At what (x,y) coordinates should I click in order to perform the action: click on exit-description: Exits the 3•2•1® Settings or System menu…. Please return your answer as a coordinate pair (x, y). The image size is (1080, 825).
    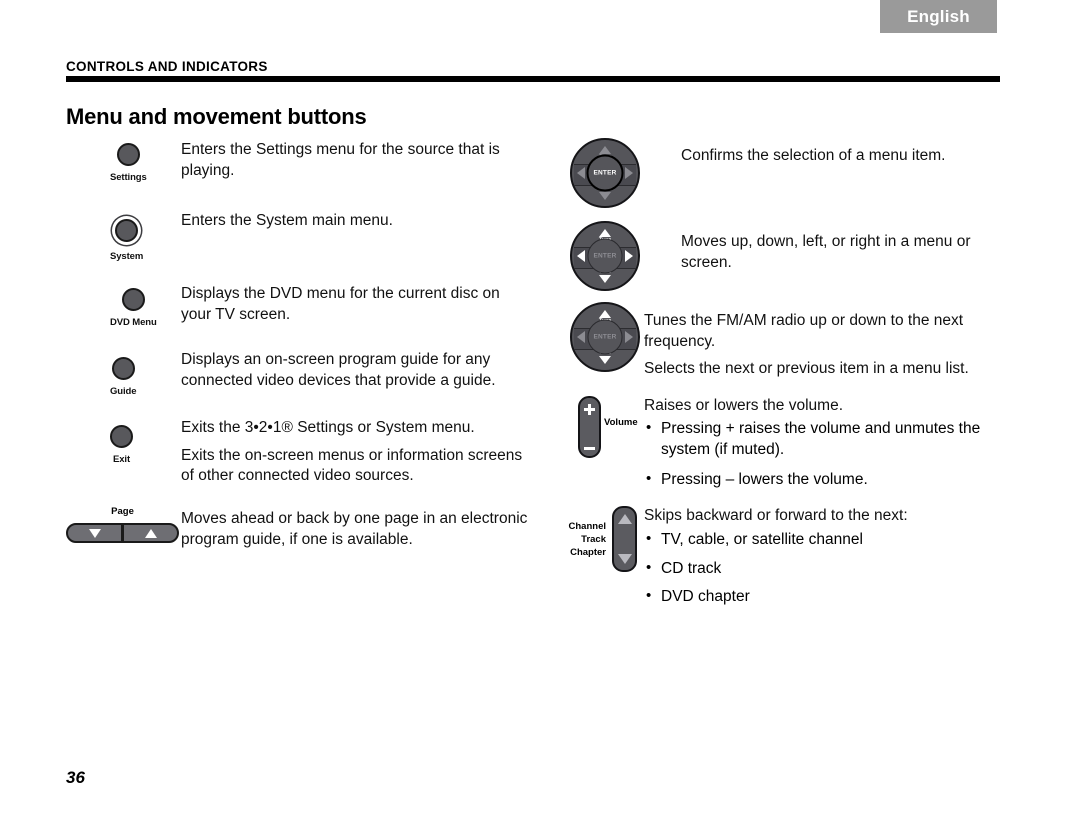
    Looking at the image, I should click on (356, 452).